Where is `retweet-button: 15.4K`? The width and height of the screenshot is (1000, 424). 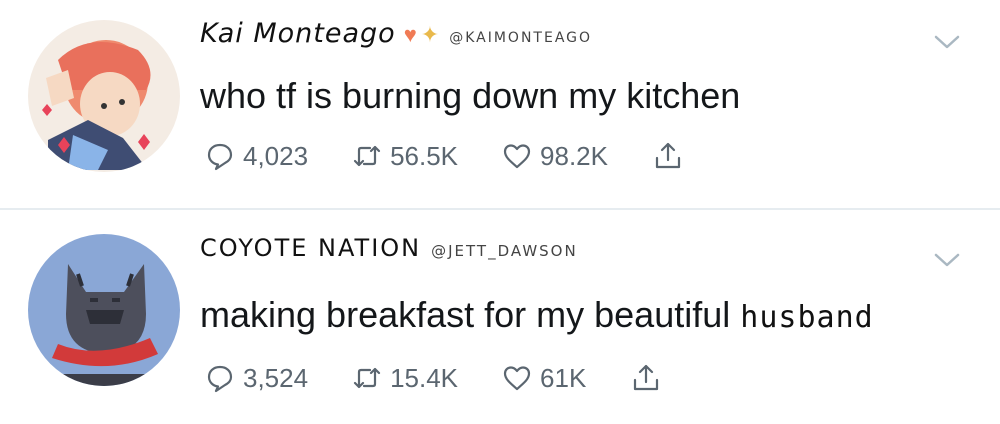
retweet-button: 15.4K is located at coordinates (405, 378).